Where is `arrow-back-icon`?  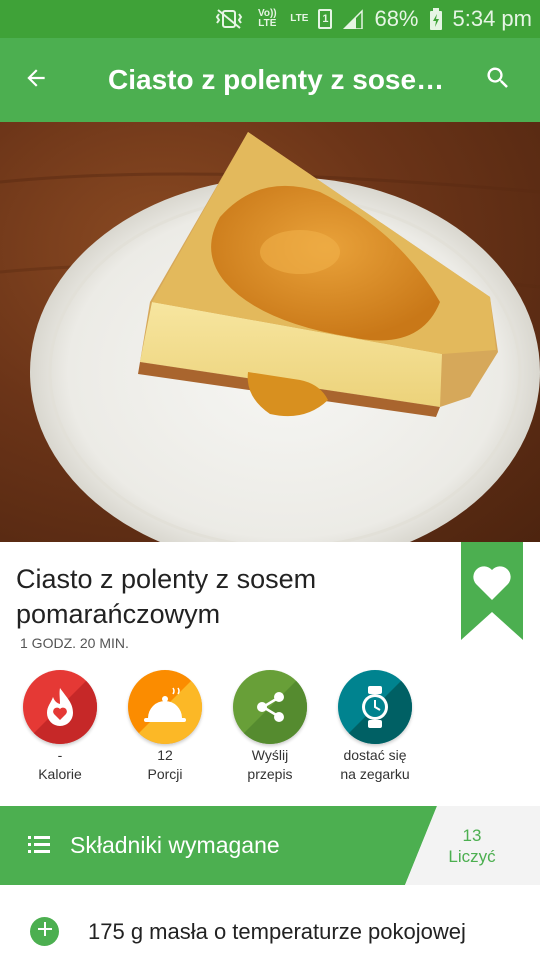
arrow-back-icon is located at coordinates (36, 80).